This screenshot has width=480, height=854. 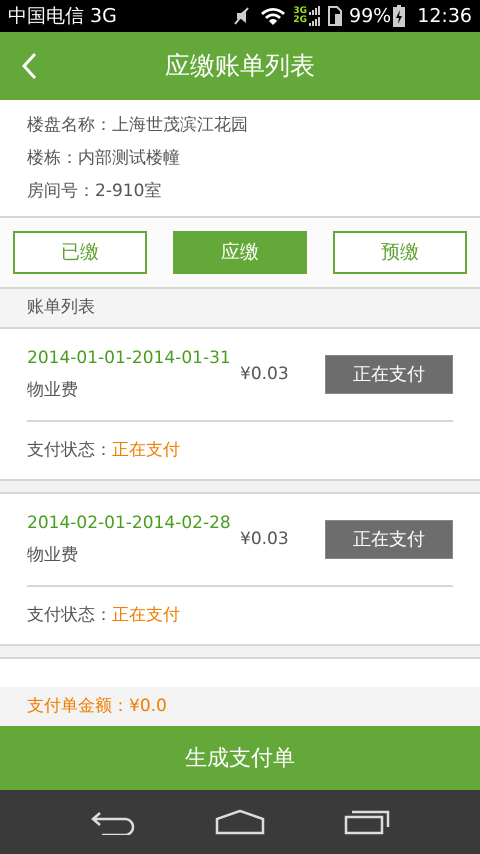 What do you see at coordinates (399, 16) in the screenshot?
I see `battery-icon` at bounding box center [399, 16].